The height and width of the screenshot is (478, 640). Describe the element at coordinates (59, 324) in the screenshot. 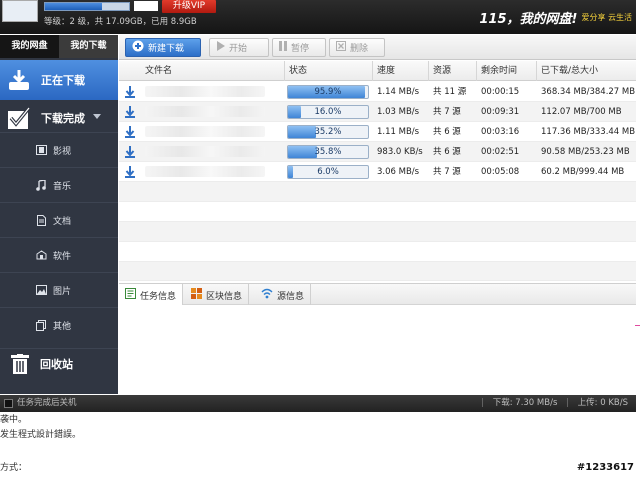

I see `sidebar-item-other: 其他` at that location.